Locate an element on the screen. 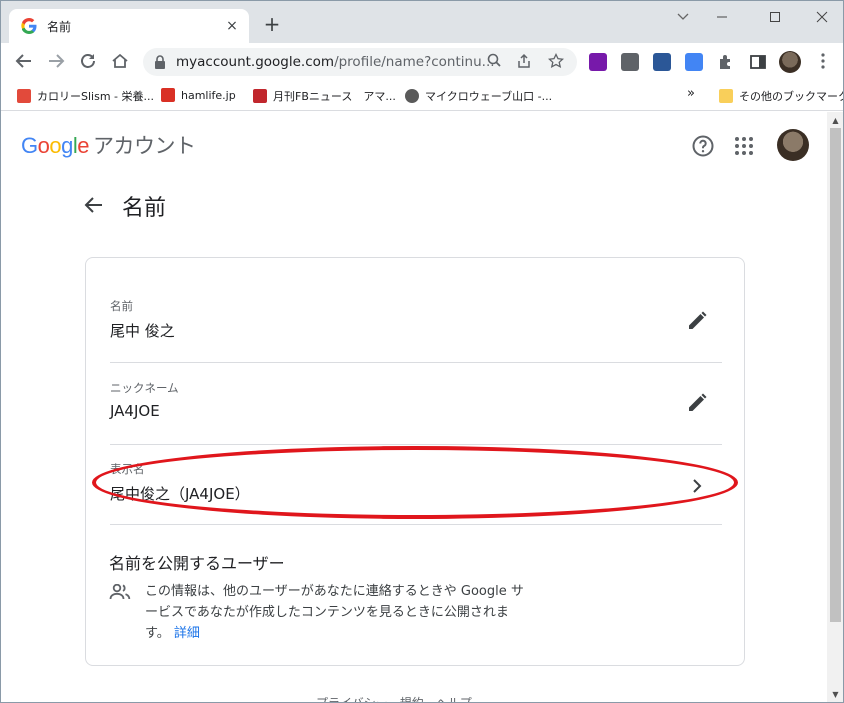 This screenshot has height=703, width=844. logo-letter: e is located at coordinates (83, 145).